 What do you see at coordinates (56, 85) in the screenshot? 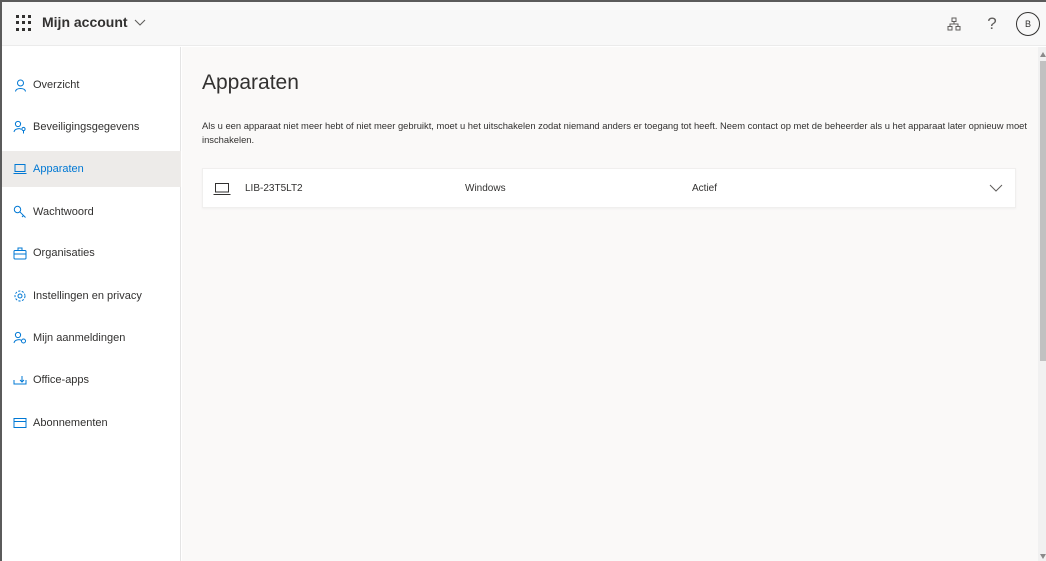
I see `sidebar-item-label: Overzicht` at bounding box center [56, 85].